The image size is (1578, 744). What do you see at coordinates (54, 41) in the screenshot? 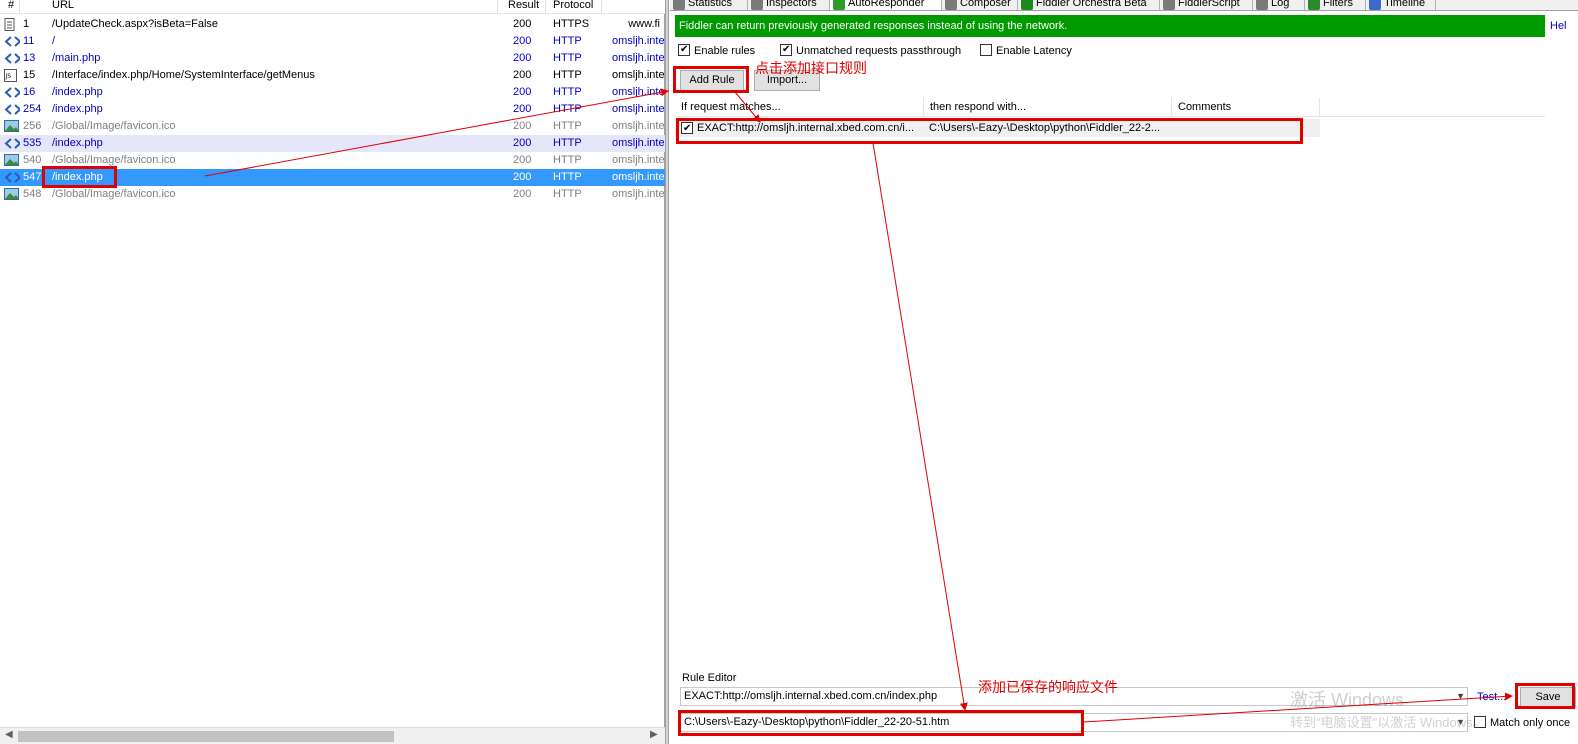
I see `session-url: /` at bounding box center [54, 41].